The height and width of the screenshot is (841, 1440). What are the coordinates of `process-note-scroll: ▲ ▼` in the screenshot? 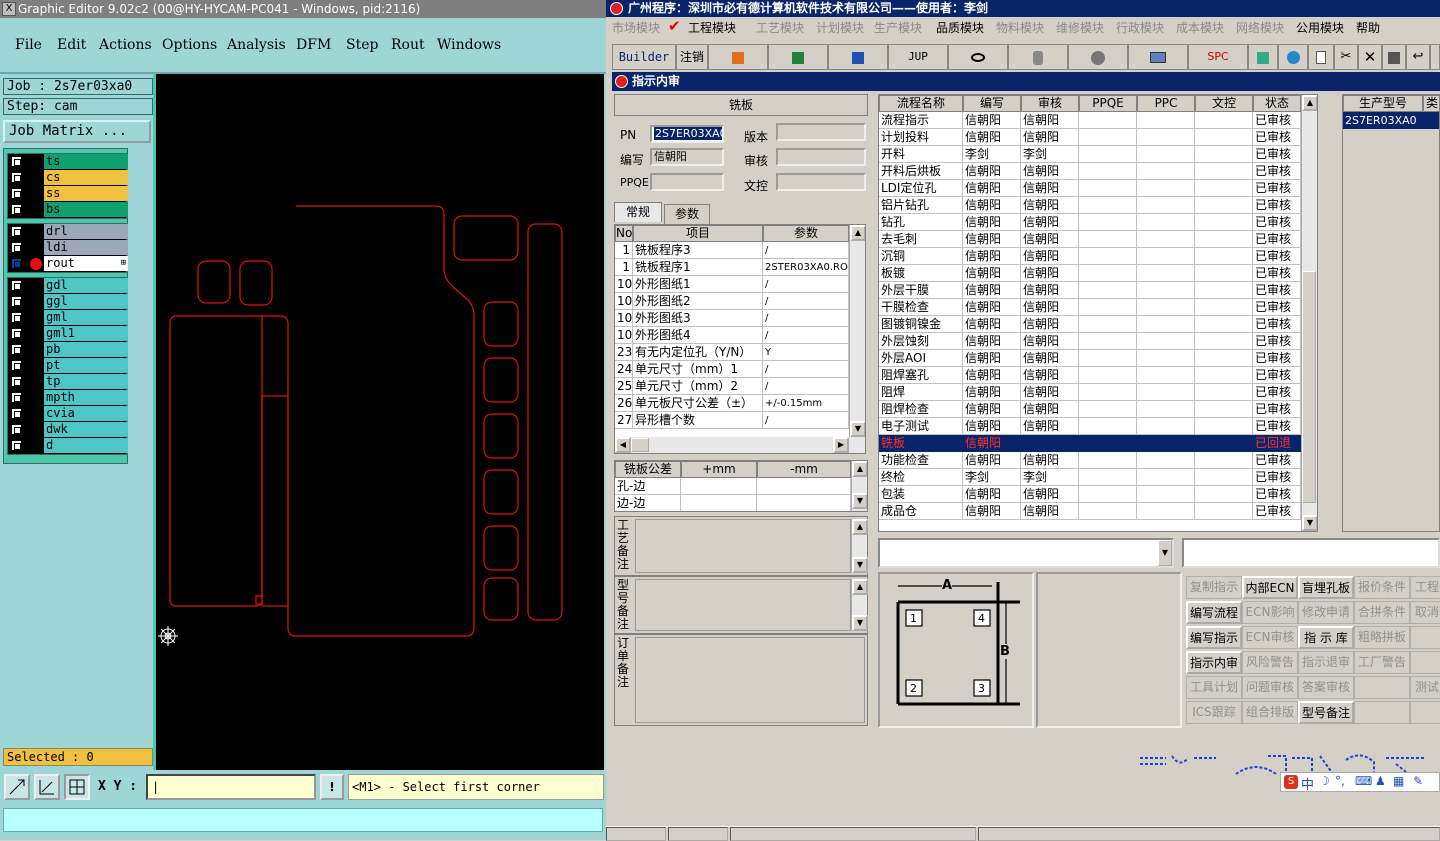 It's located at (859, 546).